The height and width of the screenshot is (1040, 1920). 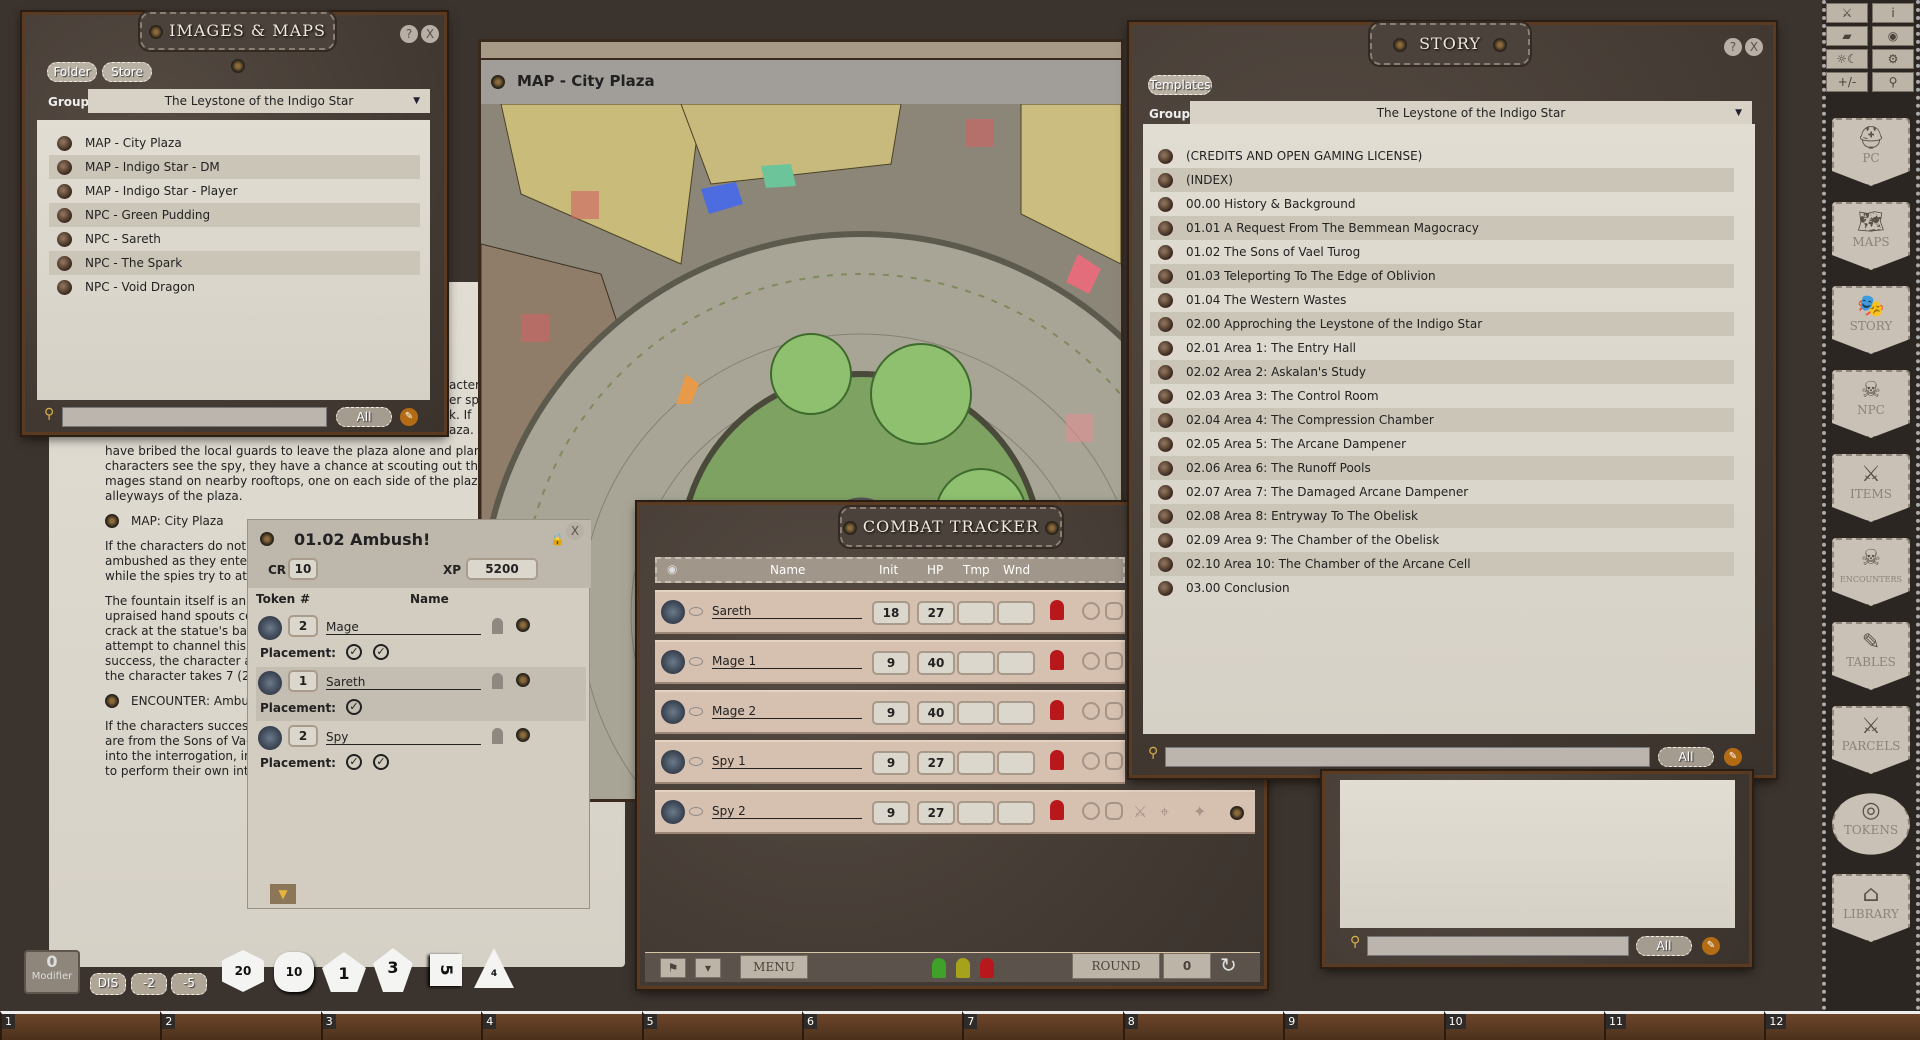 I want to click on hotbar-slot: 7, so click(x=1043, y=1025).